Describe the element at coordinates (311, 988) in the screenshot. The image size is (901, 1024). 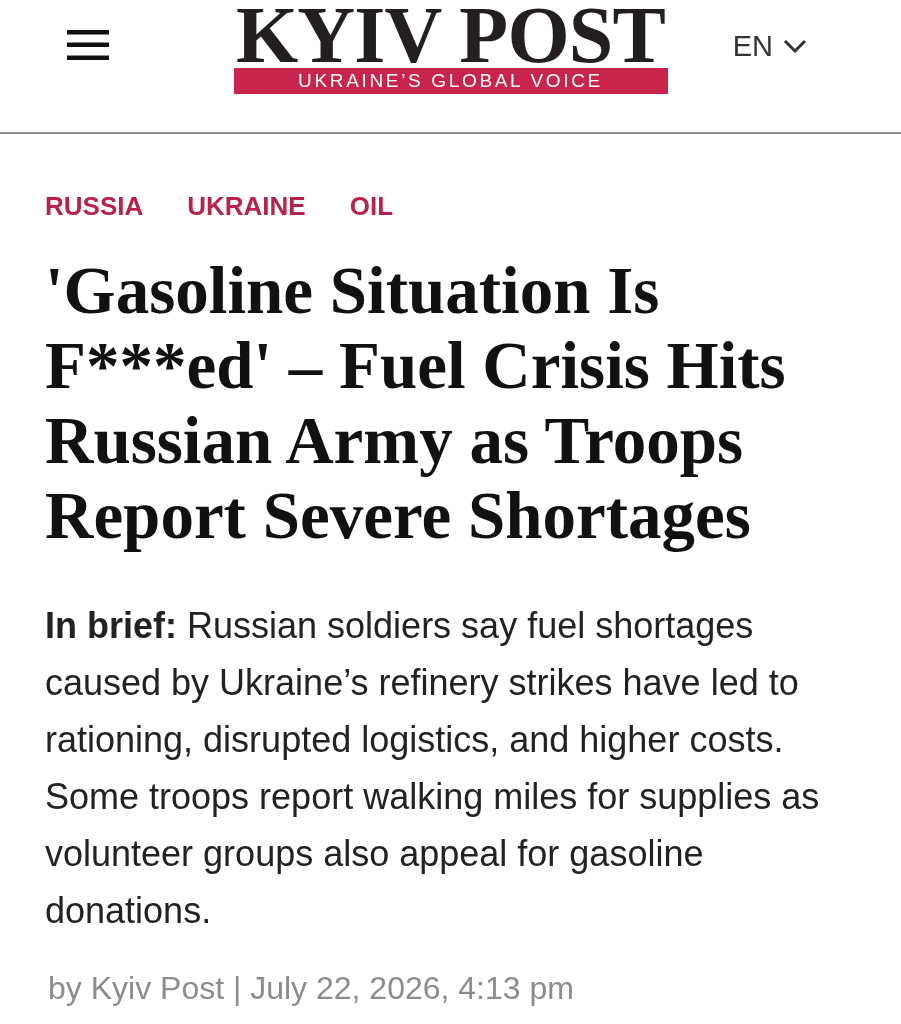
I see `article-byline: by Kyiv Post | July 22, 2026, 4:13 pm` at that location.